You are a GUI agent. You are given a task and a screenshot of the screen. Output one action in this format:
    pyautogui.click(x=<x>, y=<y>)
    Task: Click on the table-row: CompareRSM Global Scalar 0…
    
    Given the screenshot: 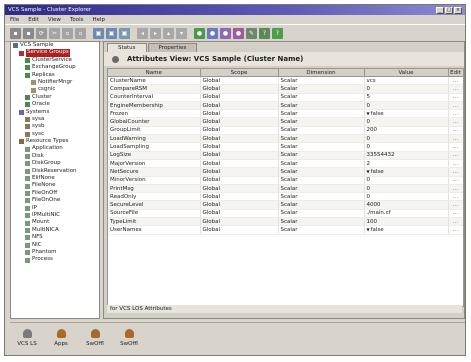 What is the action you would take?
    pyautogui.click(x=285, y=89)
    